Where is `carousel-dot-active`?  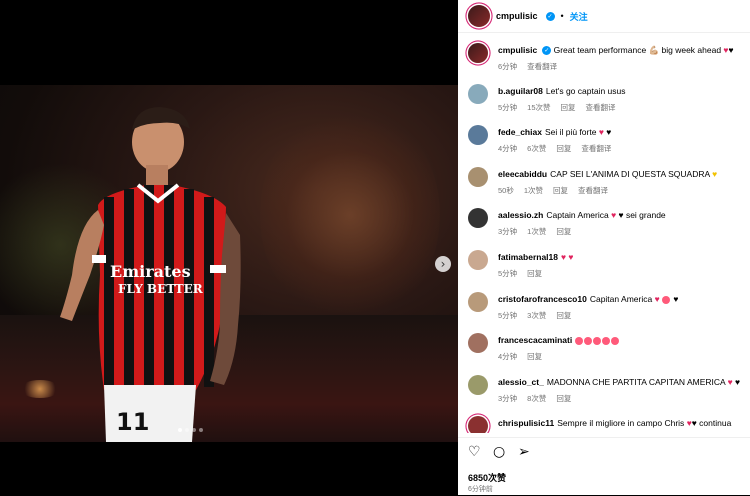 carousel-dot-active is located at coordinates (180, 430).